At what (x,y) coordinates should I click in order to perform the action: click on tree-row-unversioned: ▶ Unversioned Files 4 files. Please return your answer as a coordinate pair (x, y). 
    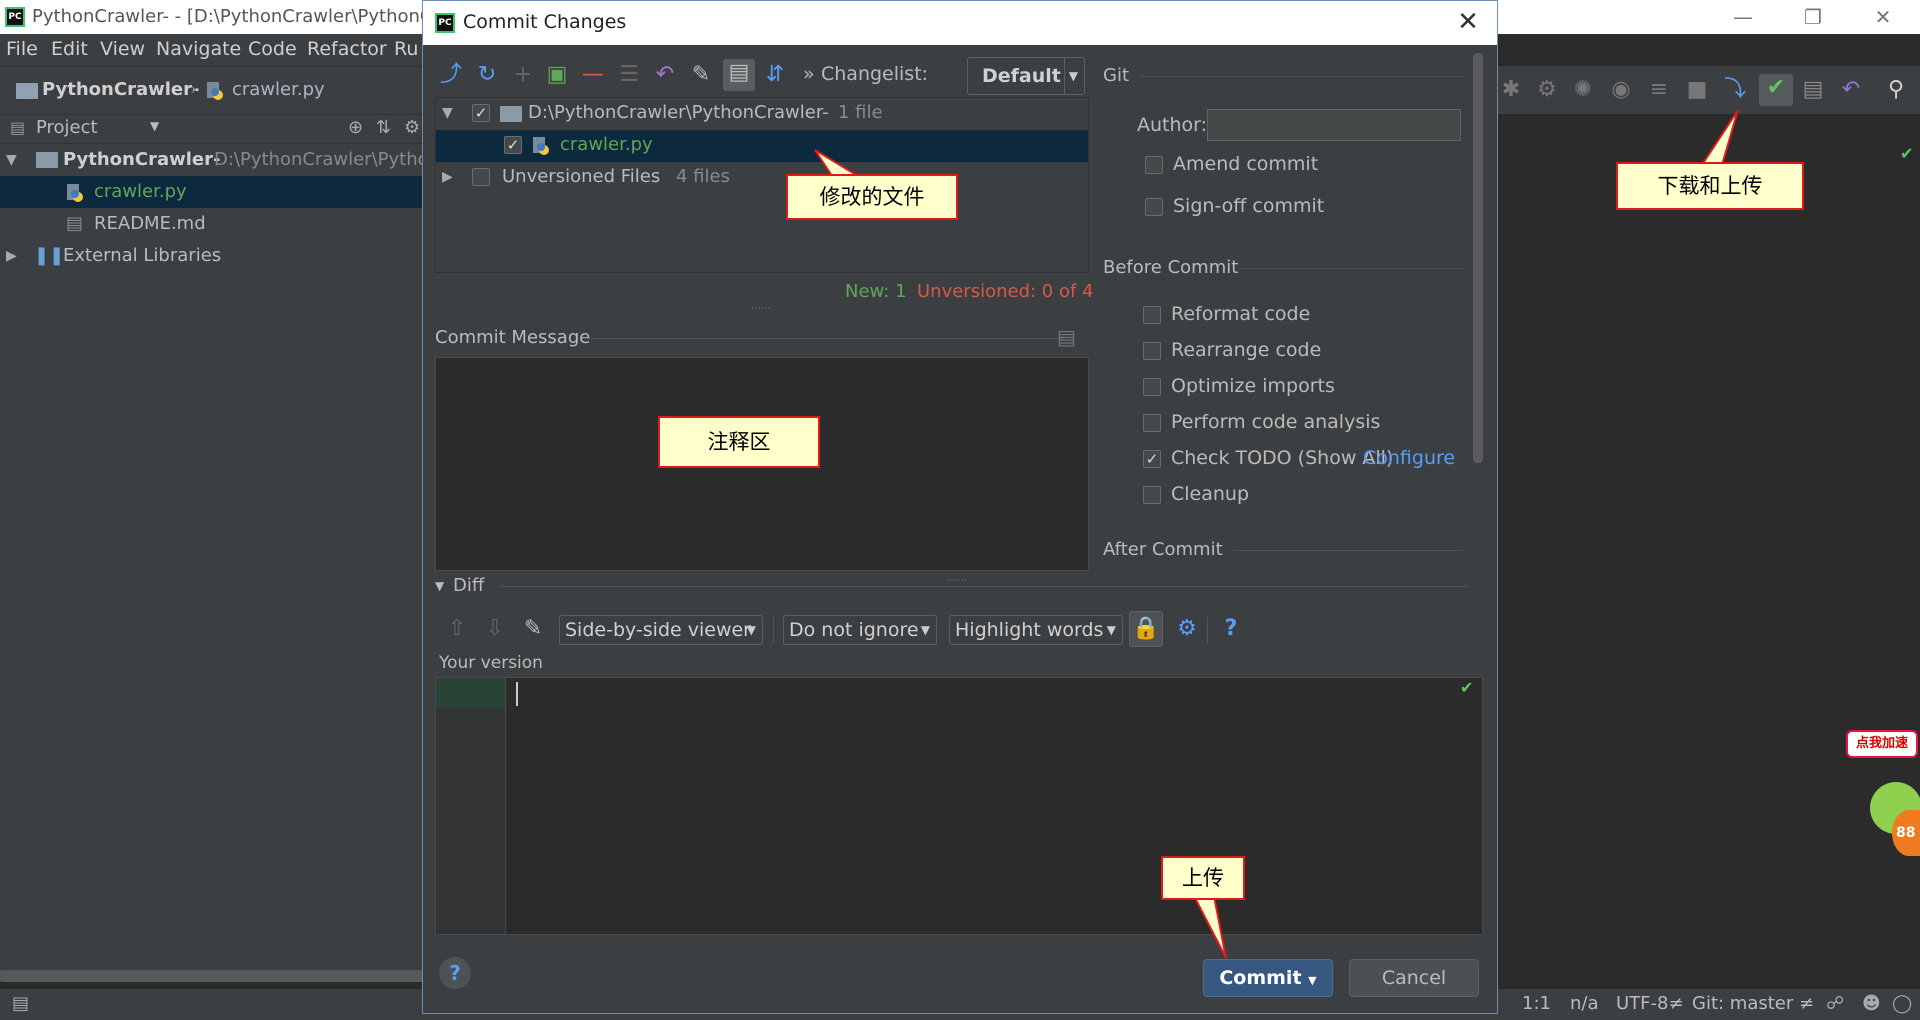
    Looking at the image, I should click on (762, 178).